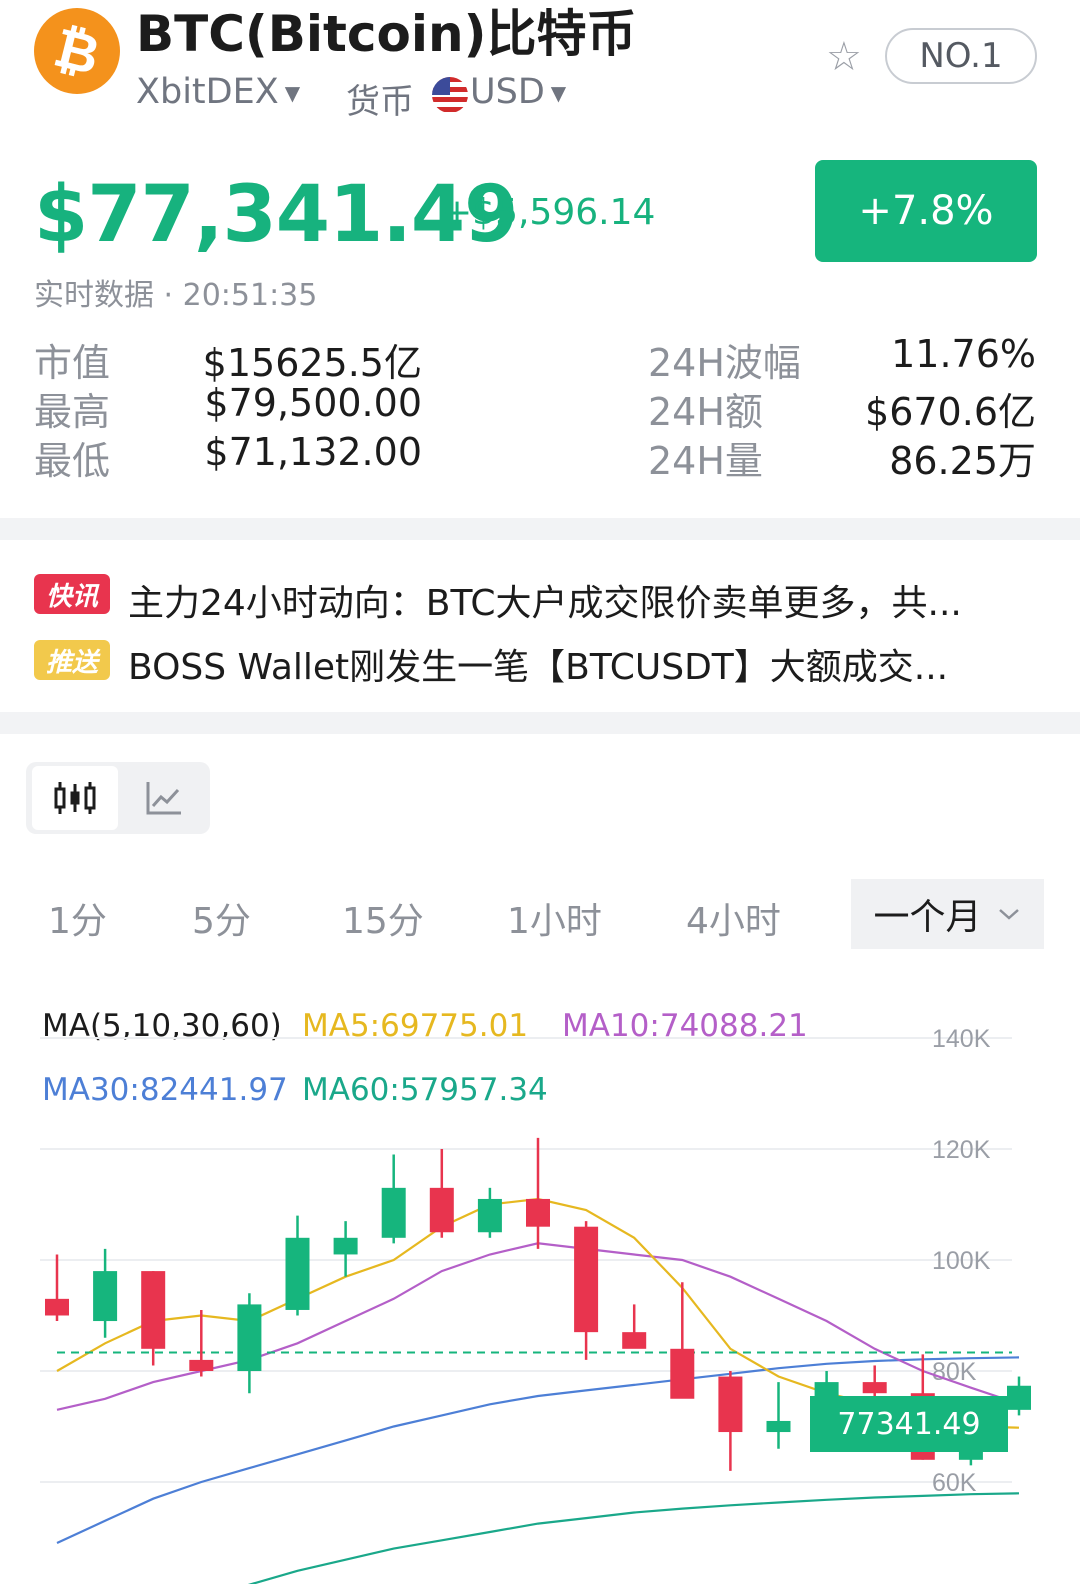 This screenshot has height=1584, width=1080. Describe the element at coordinates (961, 56) in the screenshot. I see `rank-badge: NO.1` at that location.